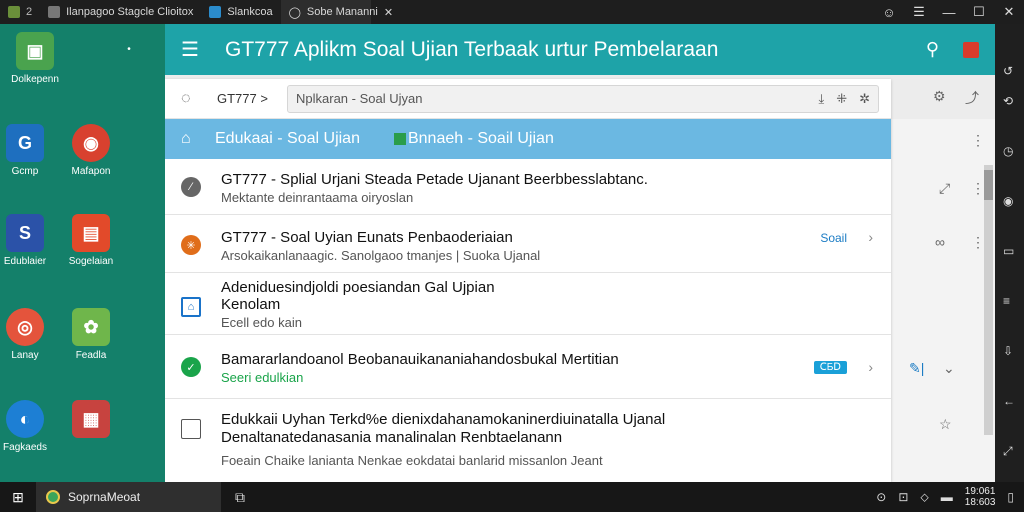 The width and height of the screenshot is (1024, 512). Describe the element at coordinates (944, 188) in the screenshot. I see `pin-icon: ⤢` at that location.